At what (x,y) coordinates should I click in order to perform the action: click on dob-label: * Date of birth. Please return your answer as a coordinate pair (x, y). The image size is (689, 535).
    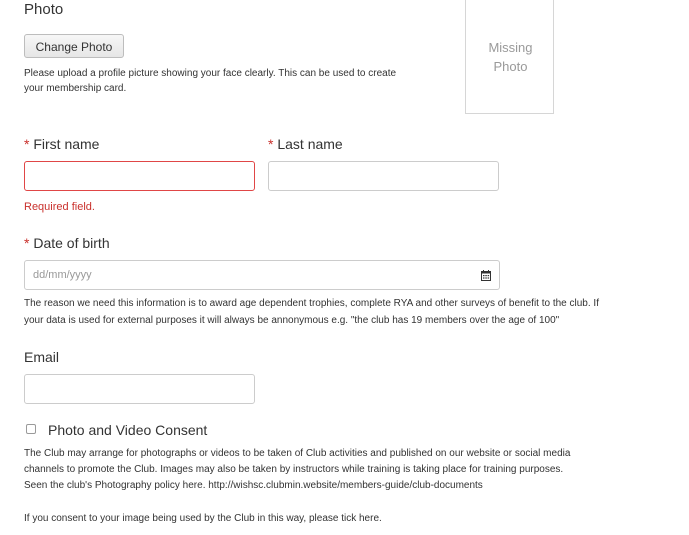
    Looking at the image, I should click on (67, 243).